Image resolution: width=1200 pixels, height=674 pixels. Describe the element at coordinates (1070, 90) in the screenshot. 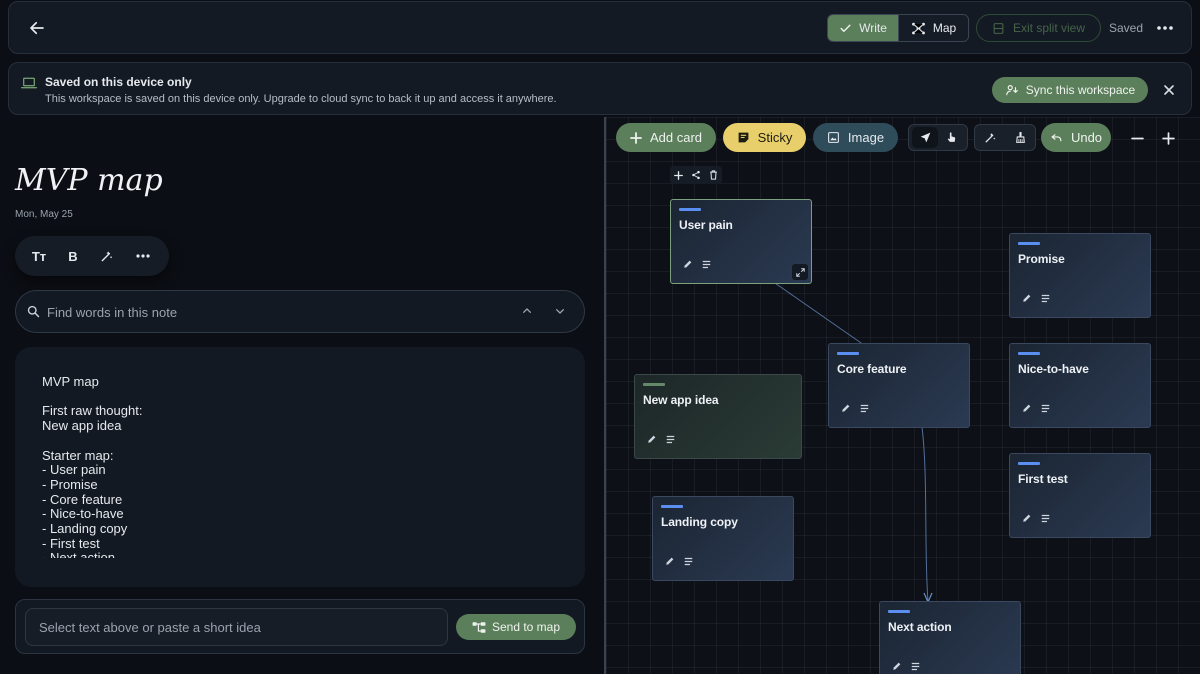

I see `sync-workspace-button: Sync this workspace` at that location.